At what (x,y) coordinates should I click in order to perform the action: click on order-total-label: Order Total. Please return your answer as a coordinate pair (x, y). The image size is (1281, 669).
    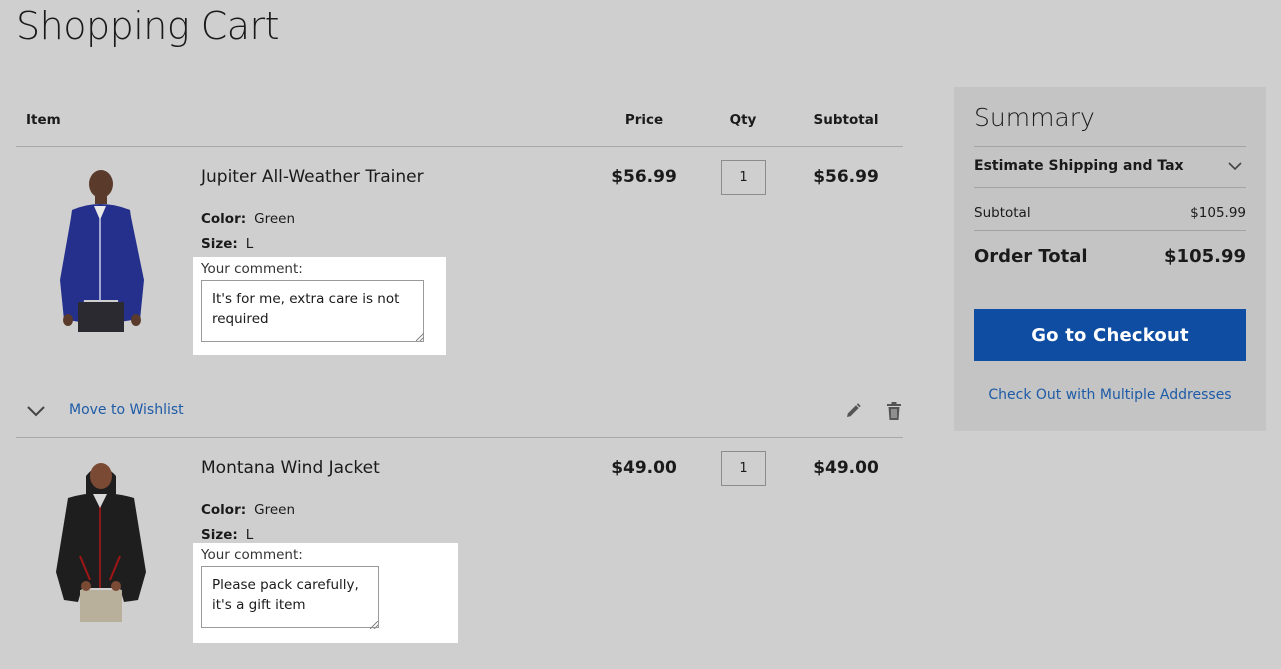
    Looking at the image, I should click on (1031, 256).